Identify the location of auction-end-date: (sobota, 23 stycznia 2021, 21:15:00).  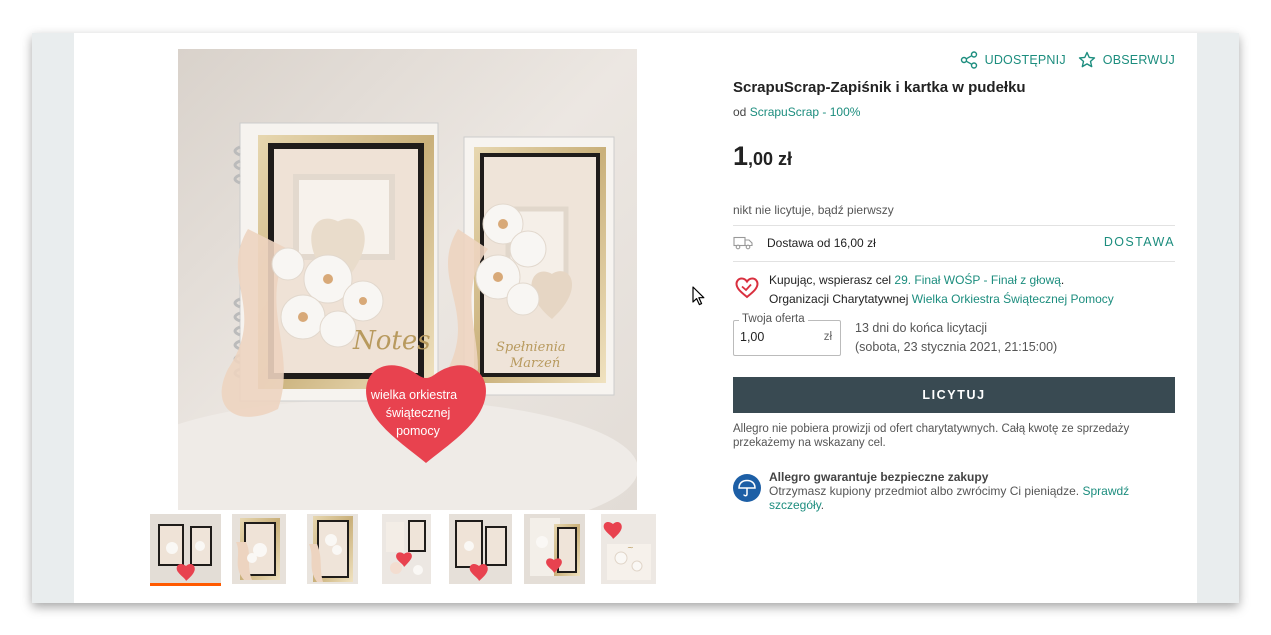
(956, 347).